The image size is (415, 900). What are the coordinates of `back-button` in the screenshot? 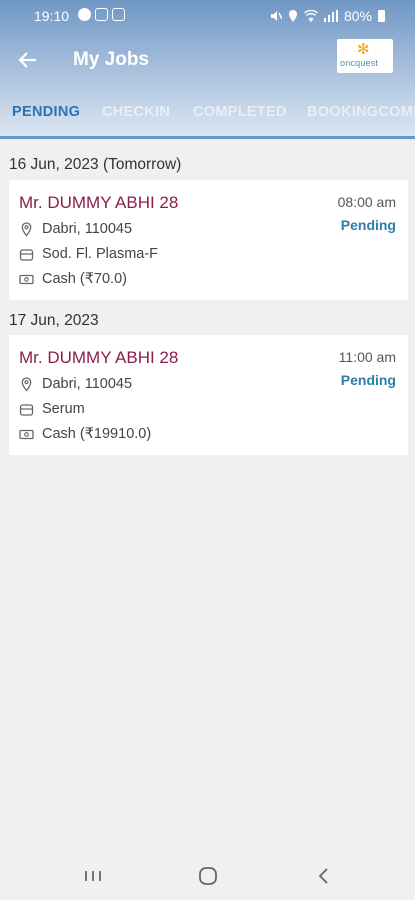 It's located at (28, 60).